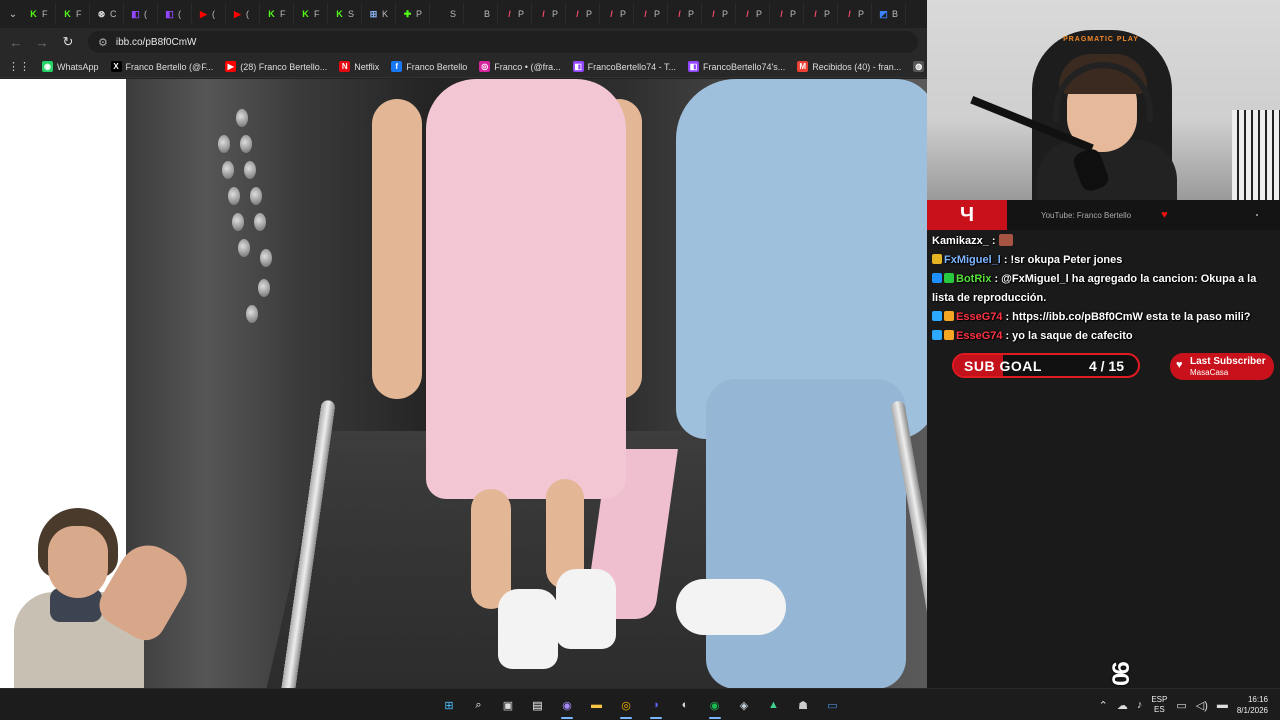  What do you see at coordinates (70, 66) in the screenshot?
I see `bookmark-item: ◉ WhatsApp` at bounding box center [70, 66].